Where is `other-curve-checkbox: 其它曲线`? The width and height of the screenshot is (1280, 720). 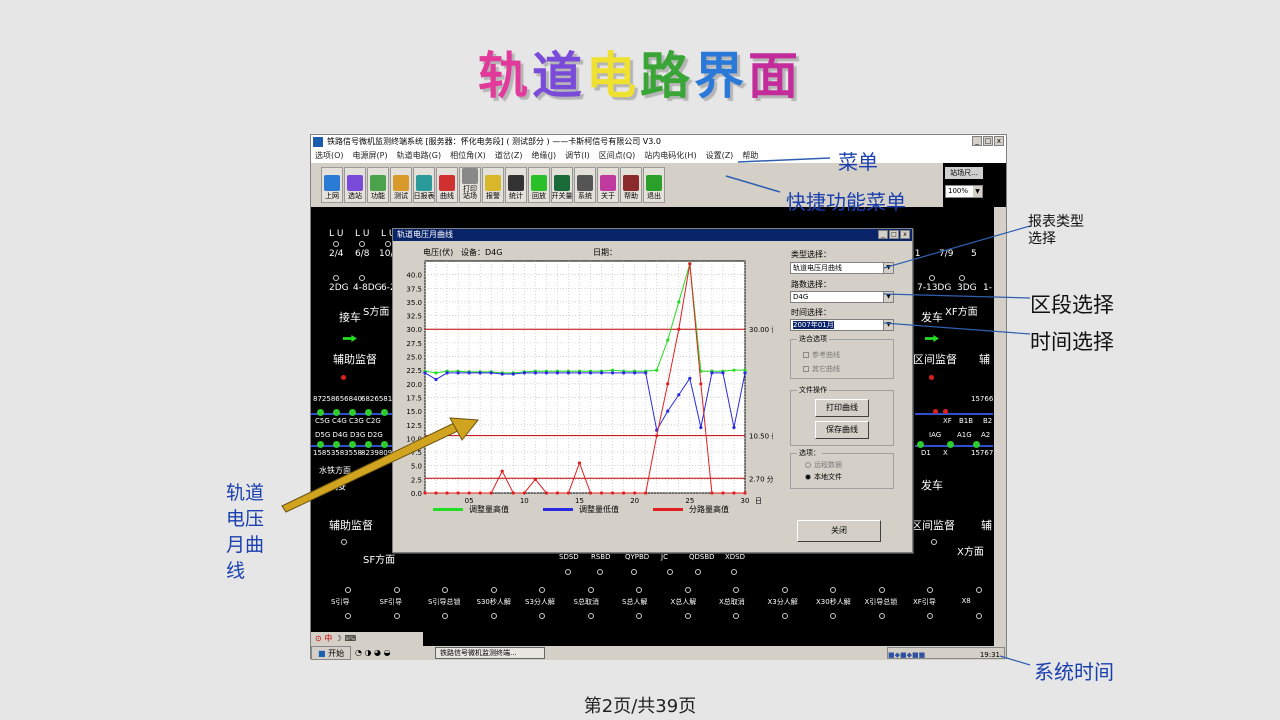
other-curve-checkbox: 其它曲线 is located at coordinates (821, 369).